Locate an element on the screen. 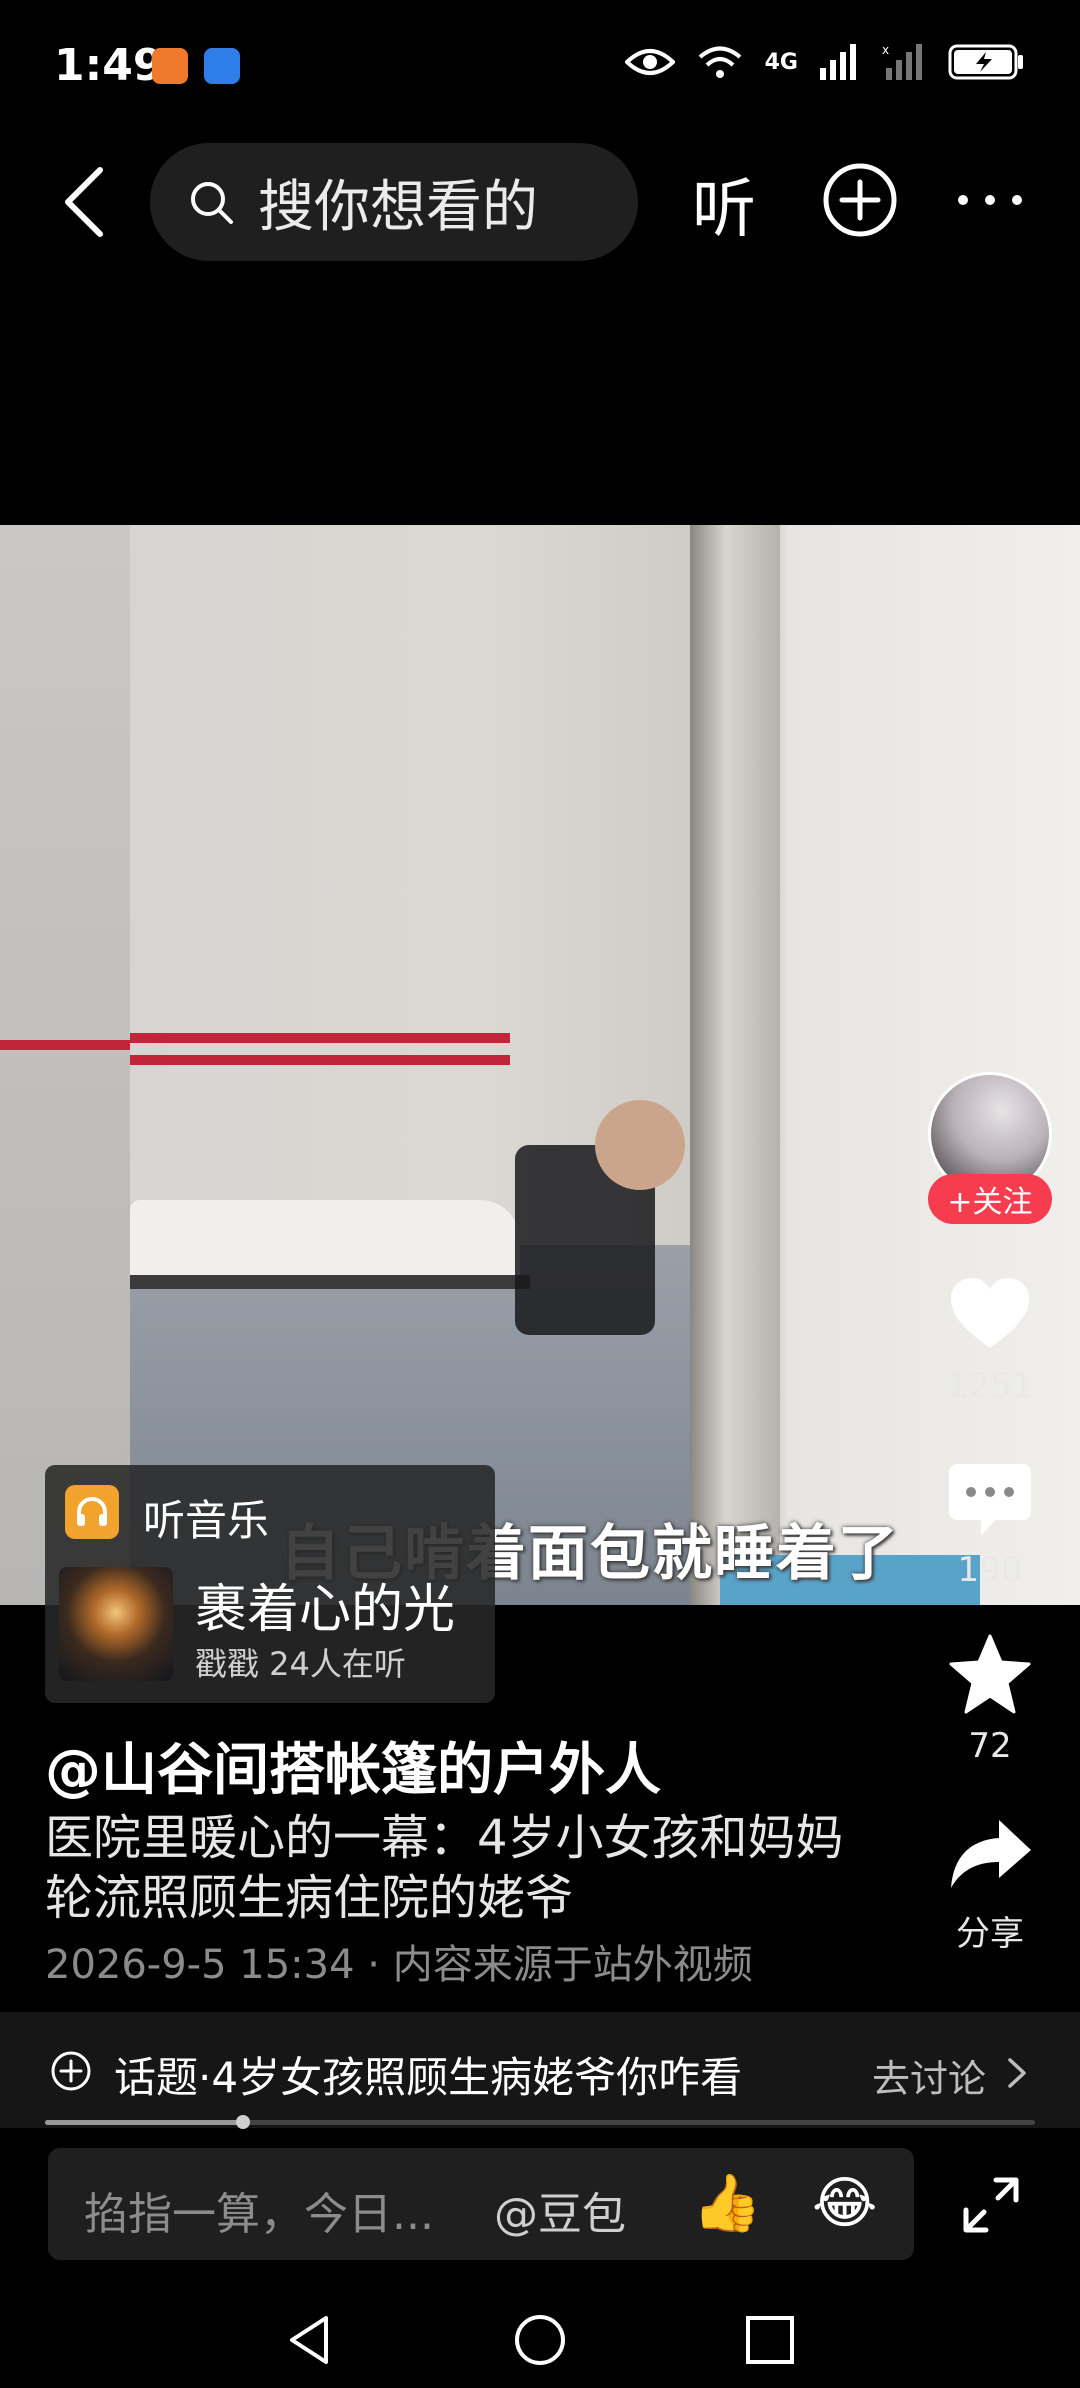  nav-recents-icon is located at coordinates (770, 2340).